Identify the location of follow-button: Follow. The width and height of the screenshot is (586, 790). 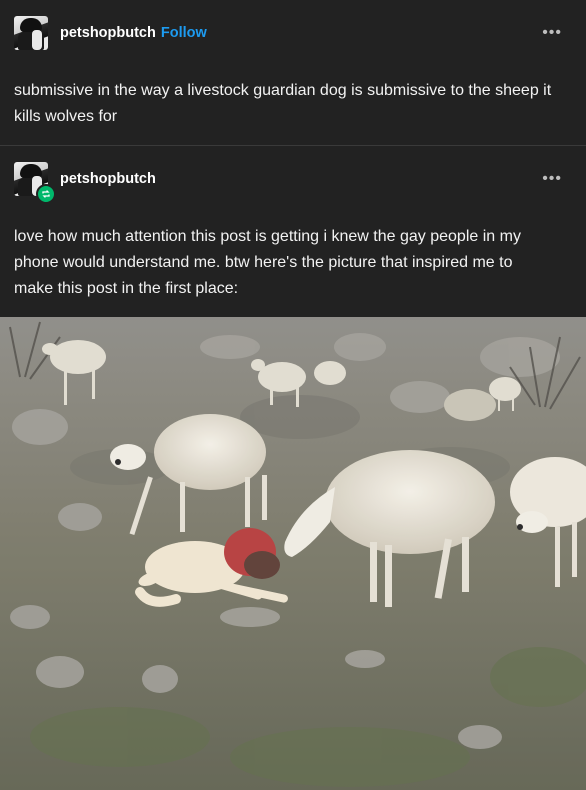
(184, 33).